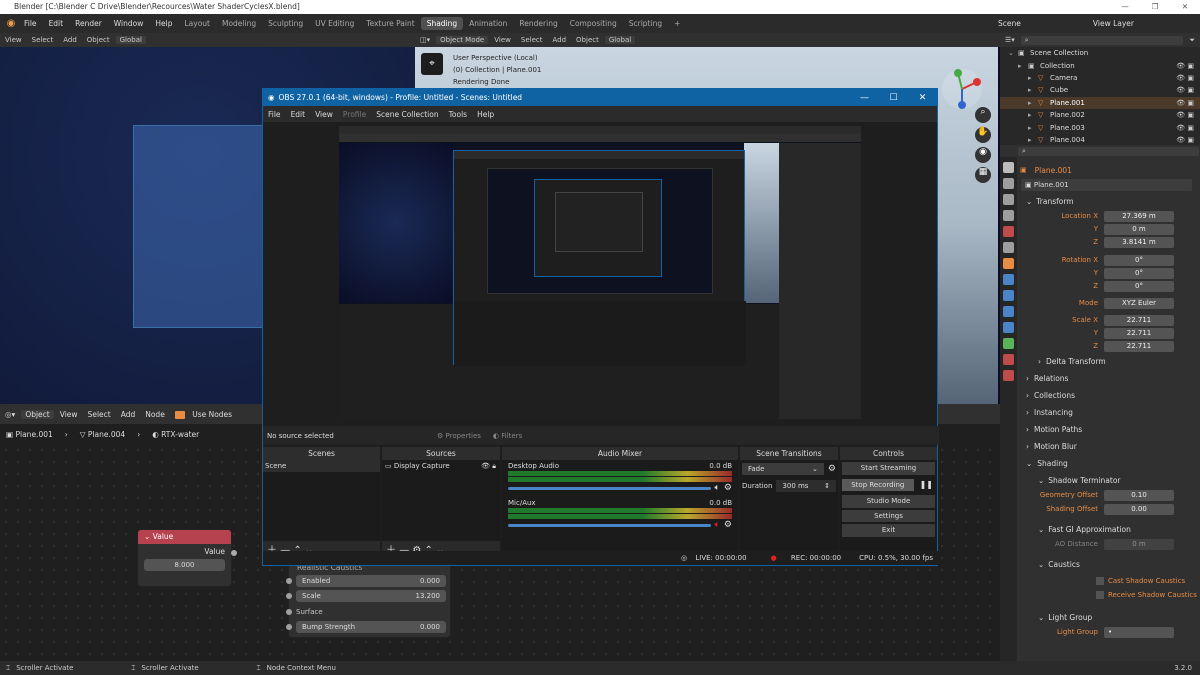 The height and width of the screenshot is (675, 1200). What do you see at coordinates (1106, 185) in the screenshot?
I see `object-name-field: ▣ Plane.001` at bounding box center [1106, 185].